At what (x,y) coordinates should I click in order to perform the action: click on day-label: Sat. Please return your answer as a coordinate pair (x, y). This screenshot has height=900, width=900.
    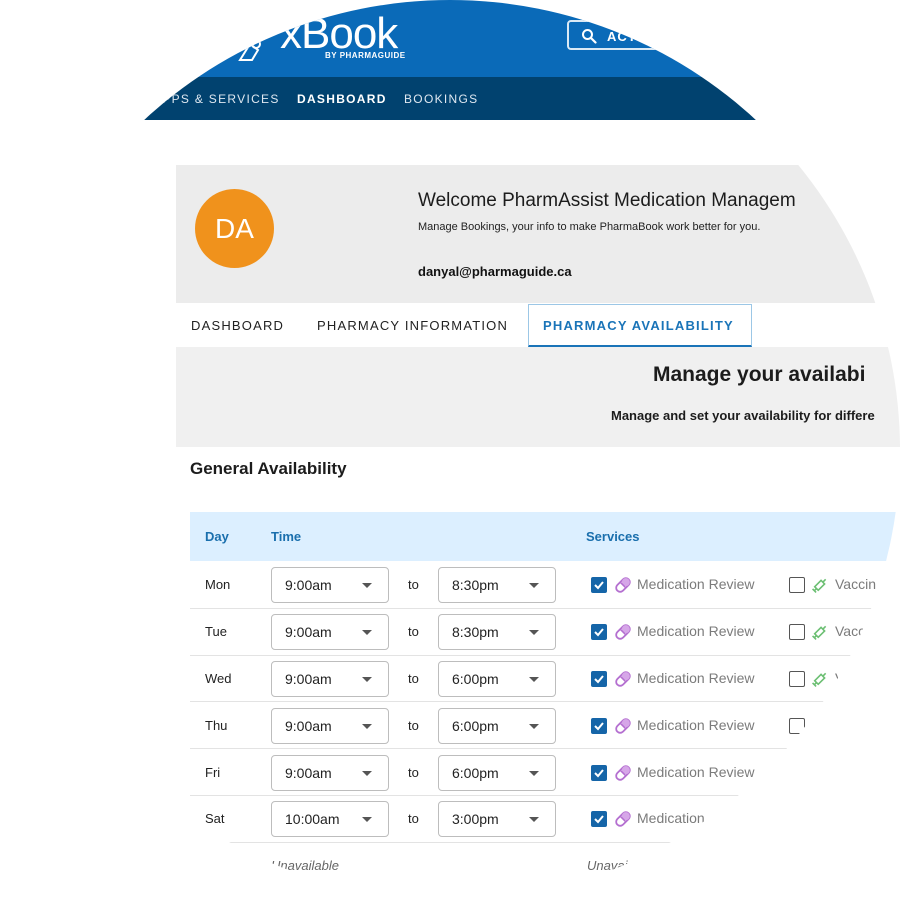
    Looking at the image, I should click on (215, 819).